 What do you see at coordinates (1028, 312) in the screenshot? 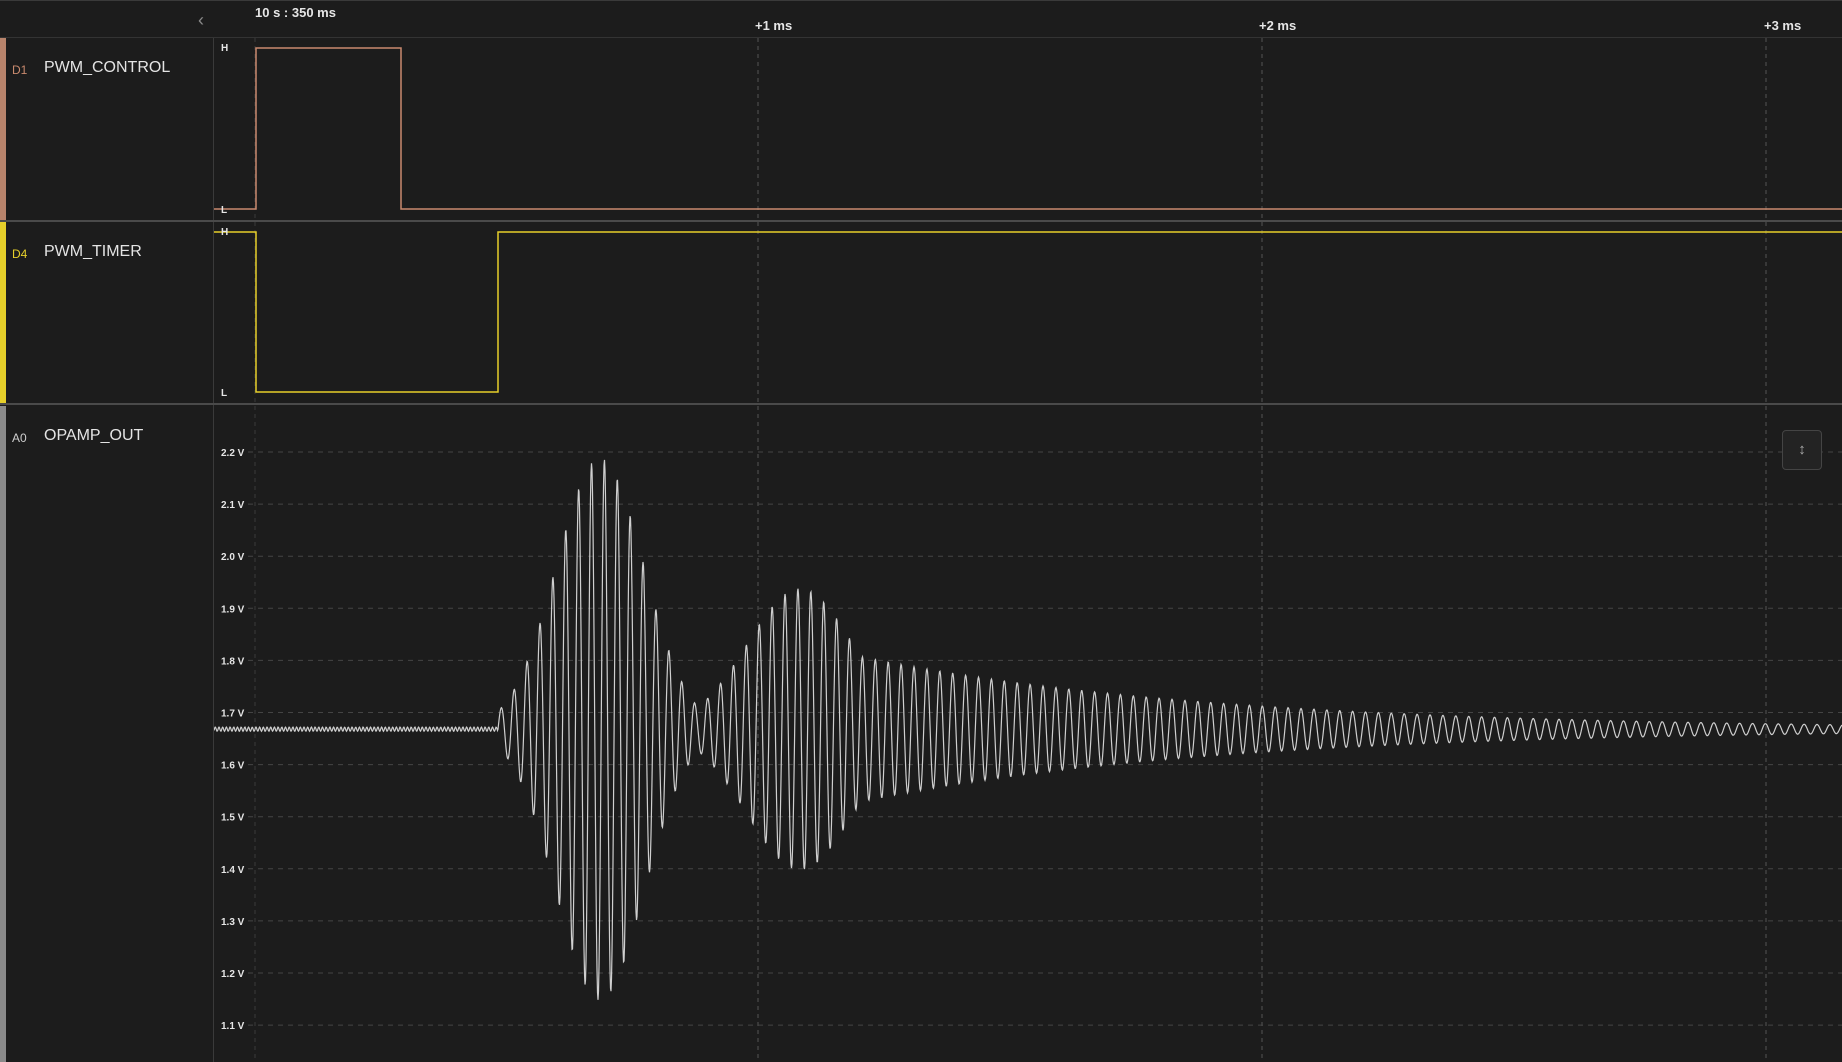
I see `pwm-timer-trace` at bounding box center [1028, 312].